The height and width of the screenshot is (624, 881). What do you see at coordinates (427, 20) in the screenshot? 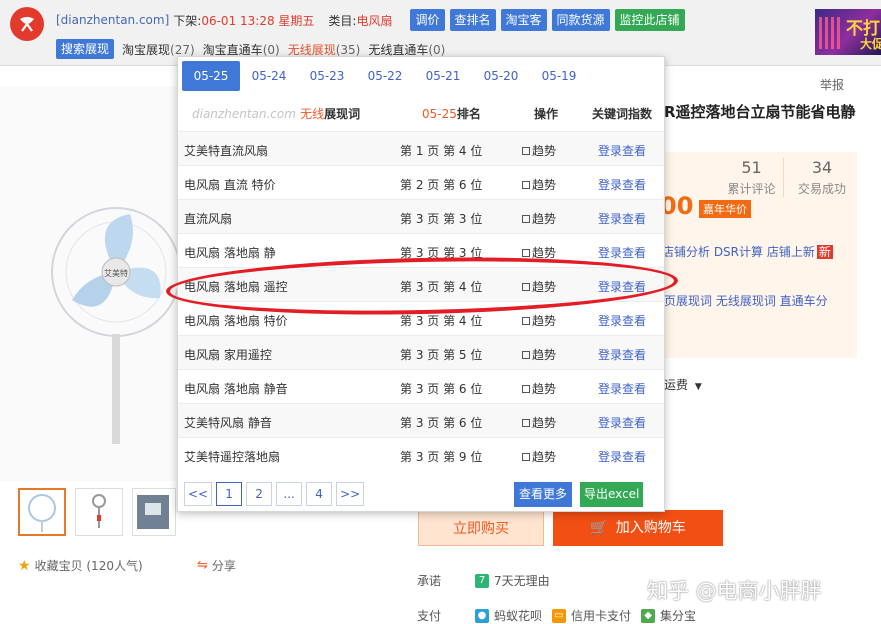
I see `adjust-price-button: 调价` at bounding box center [427, 20].